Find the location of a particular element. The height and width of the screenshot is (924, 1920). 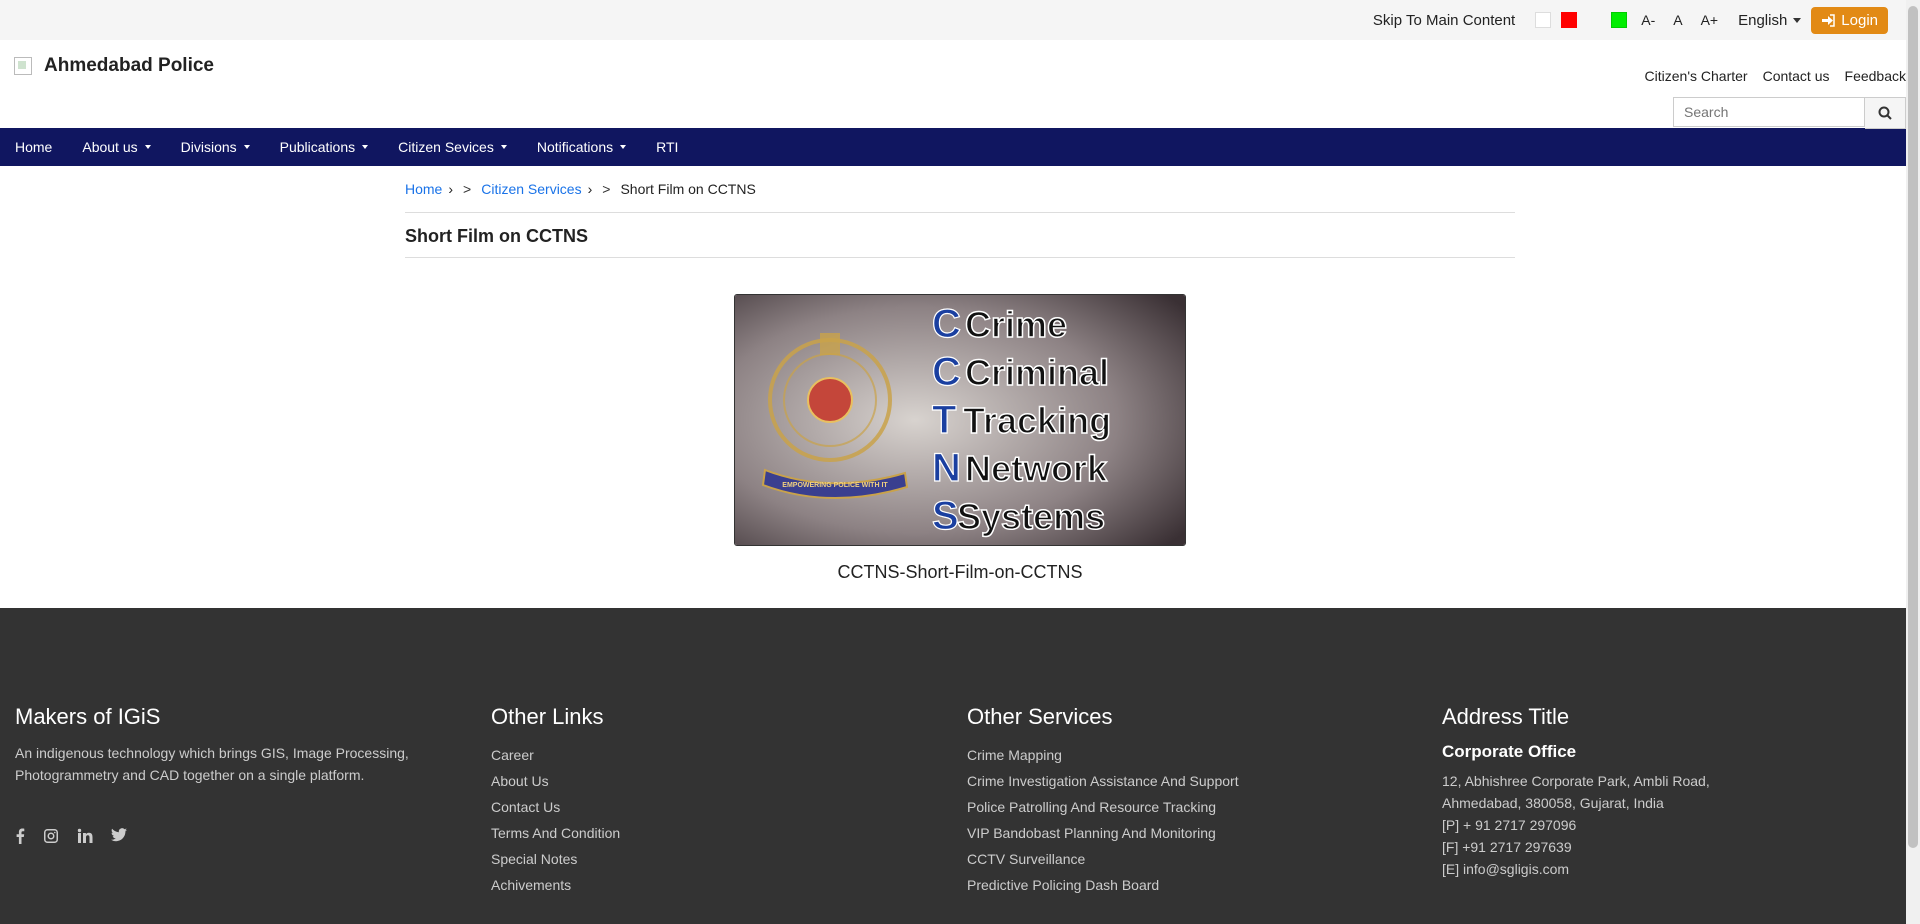

footer-fax: [F] +91 2717 297639 is located at coordinates (1507, 847).